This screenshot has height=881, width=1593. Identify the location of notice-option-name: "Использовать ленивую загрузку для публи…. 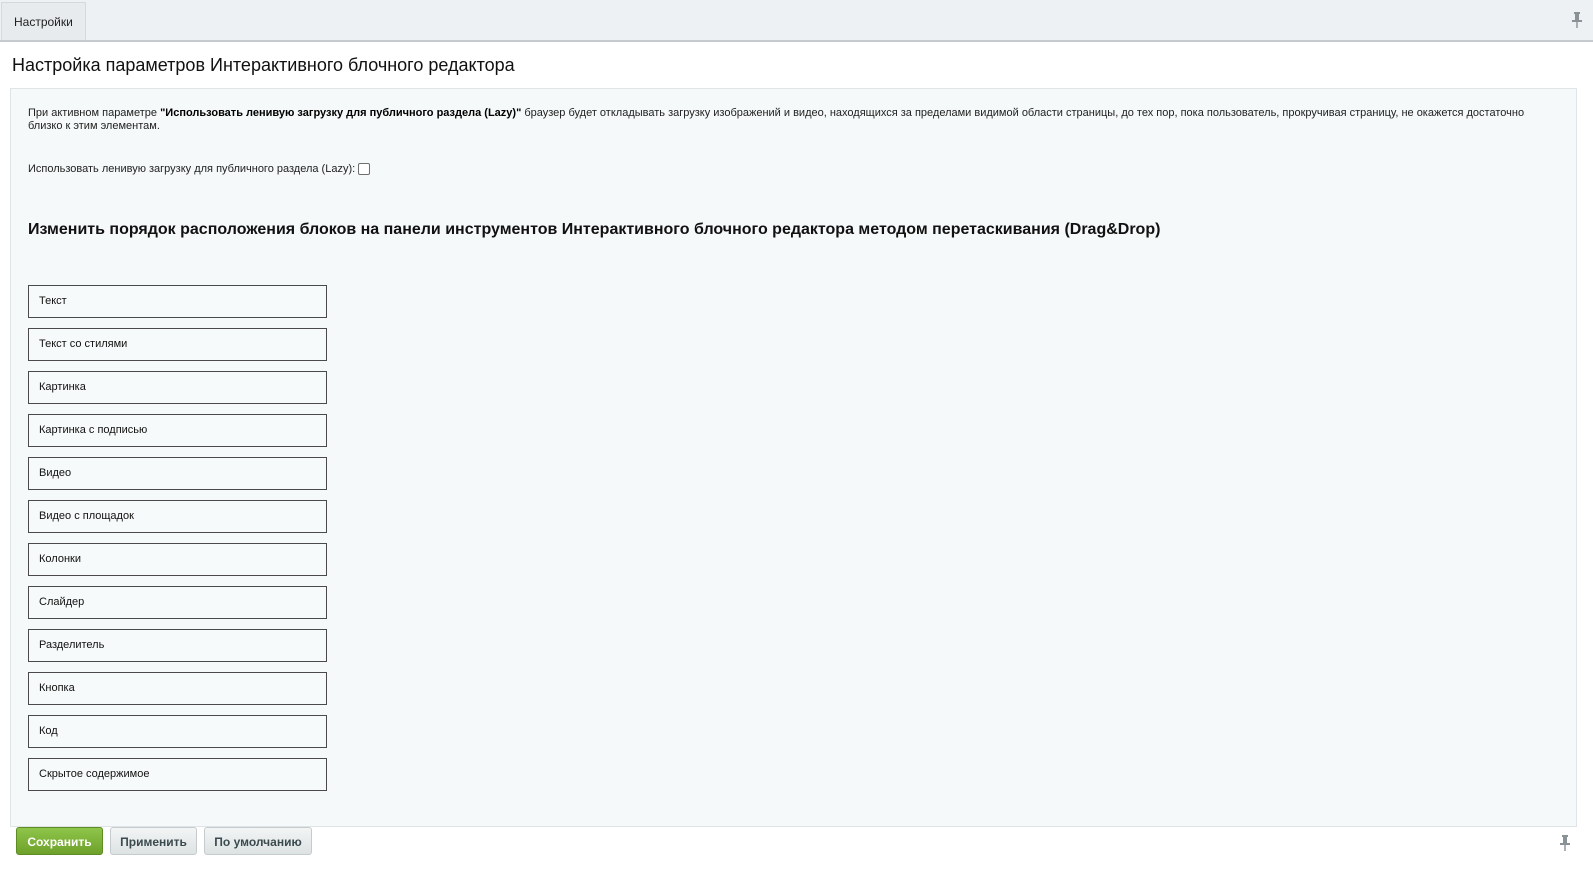
(341, 113).